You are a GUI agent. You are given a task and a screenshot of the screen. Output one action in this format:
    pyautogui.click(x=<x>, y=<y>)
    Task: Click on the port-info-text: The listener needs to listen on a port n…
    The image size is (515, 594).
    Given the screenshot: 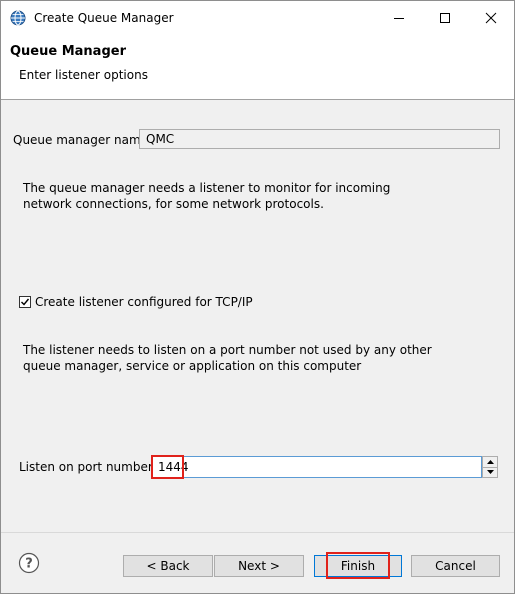 What is the action you would take?
    pyautogui.click(x=227, y=358)
    